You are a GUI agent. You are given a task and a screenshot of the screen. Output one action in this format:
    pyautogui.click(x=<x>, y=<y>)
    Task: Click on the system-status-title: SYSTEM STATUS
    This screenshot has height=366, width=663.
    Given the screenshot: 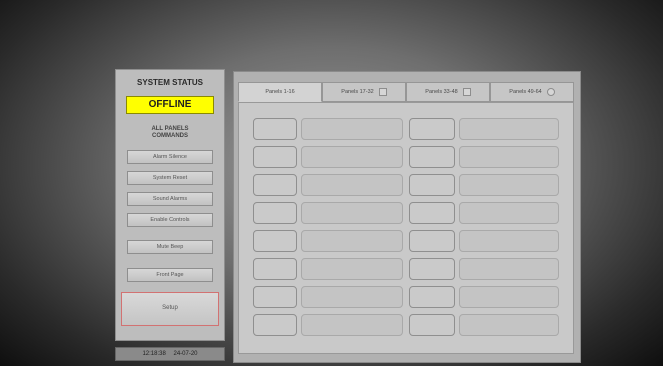 What is the action you would take?
    pyautogui.click(x=170, y=82)
    